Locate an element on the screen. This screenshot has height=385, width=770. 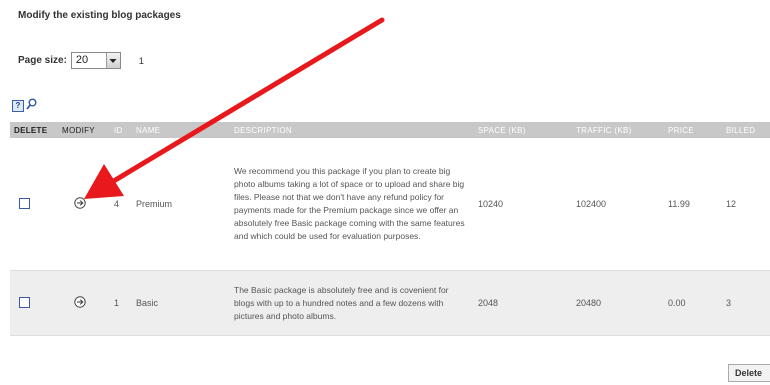
id-cell: 1 is located at coordinates (121, 303).